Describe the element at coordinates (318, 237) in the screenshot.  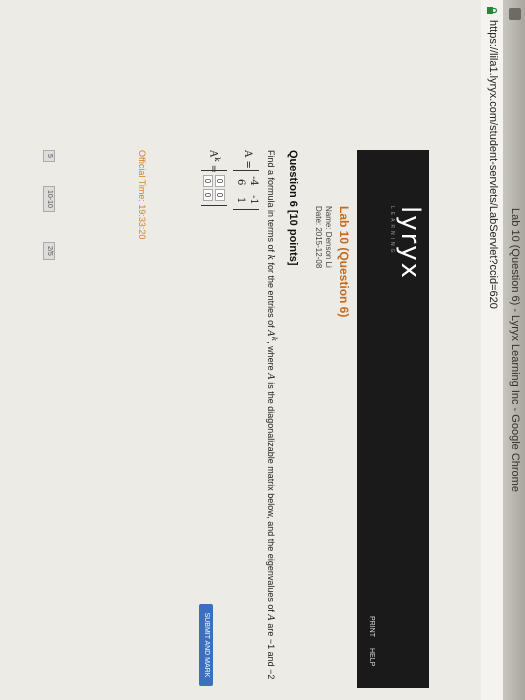
I see `lab-date: Date: 2015-12-08` at that location.